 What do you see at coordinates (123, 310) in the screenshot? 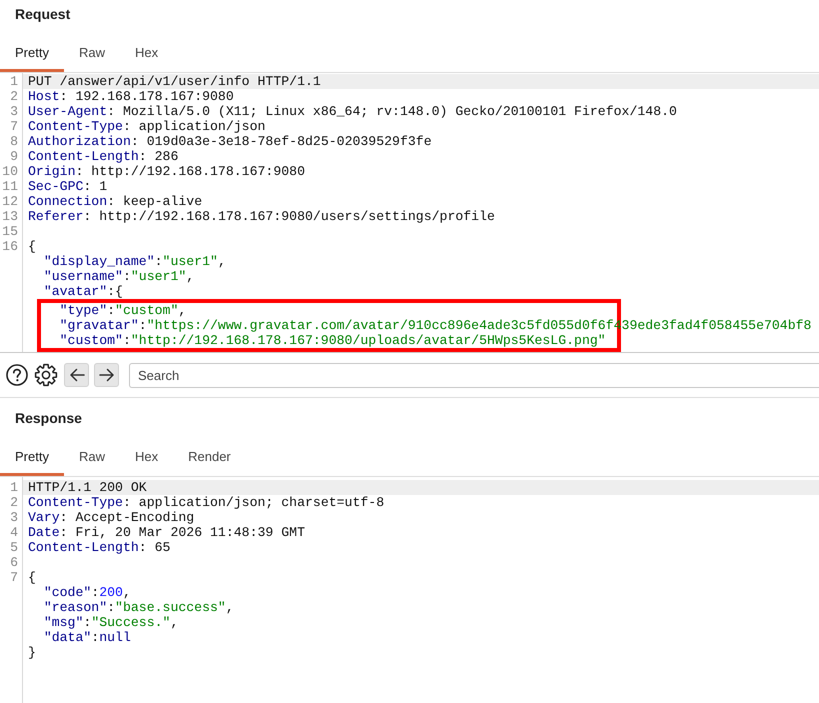
I see `code-line: "type":"custom",` at bounding box center [123, 310].